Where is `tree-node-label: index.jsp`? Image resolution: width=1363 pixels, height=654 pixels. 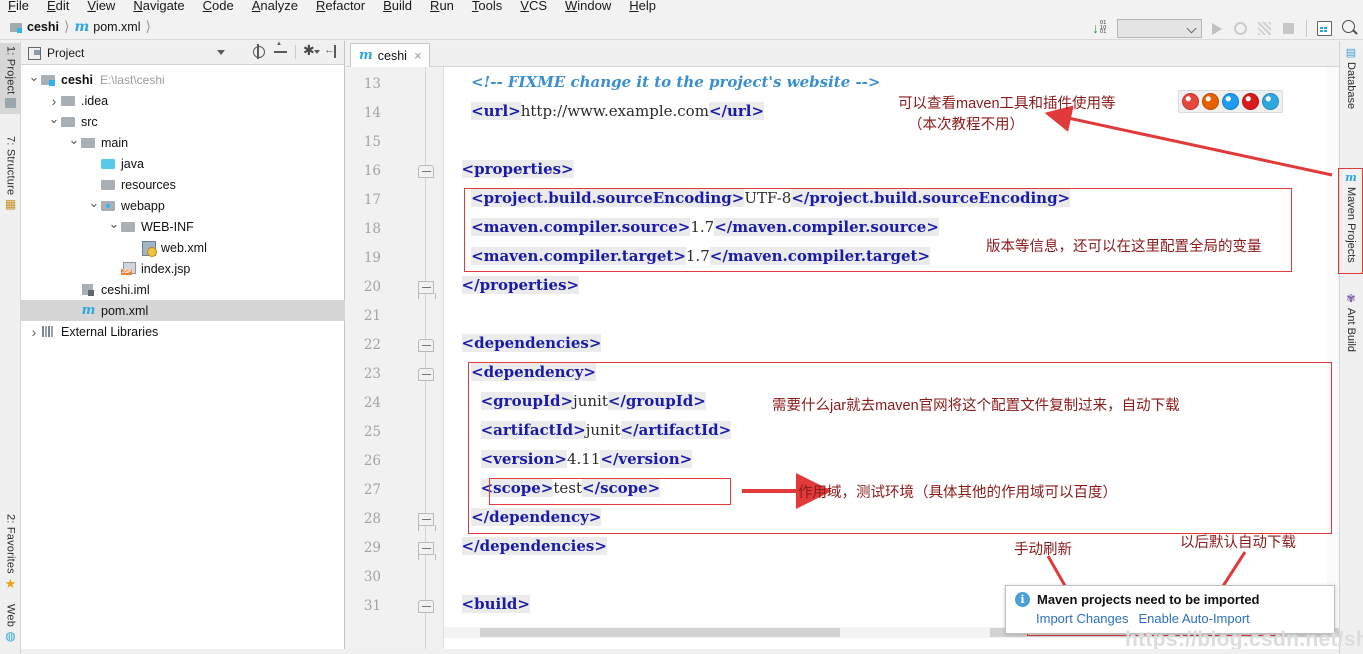
tree-node-label: index.jsp is located at coordinates (166, 268).